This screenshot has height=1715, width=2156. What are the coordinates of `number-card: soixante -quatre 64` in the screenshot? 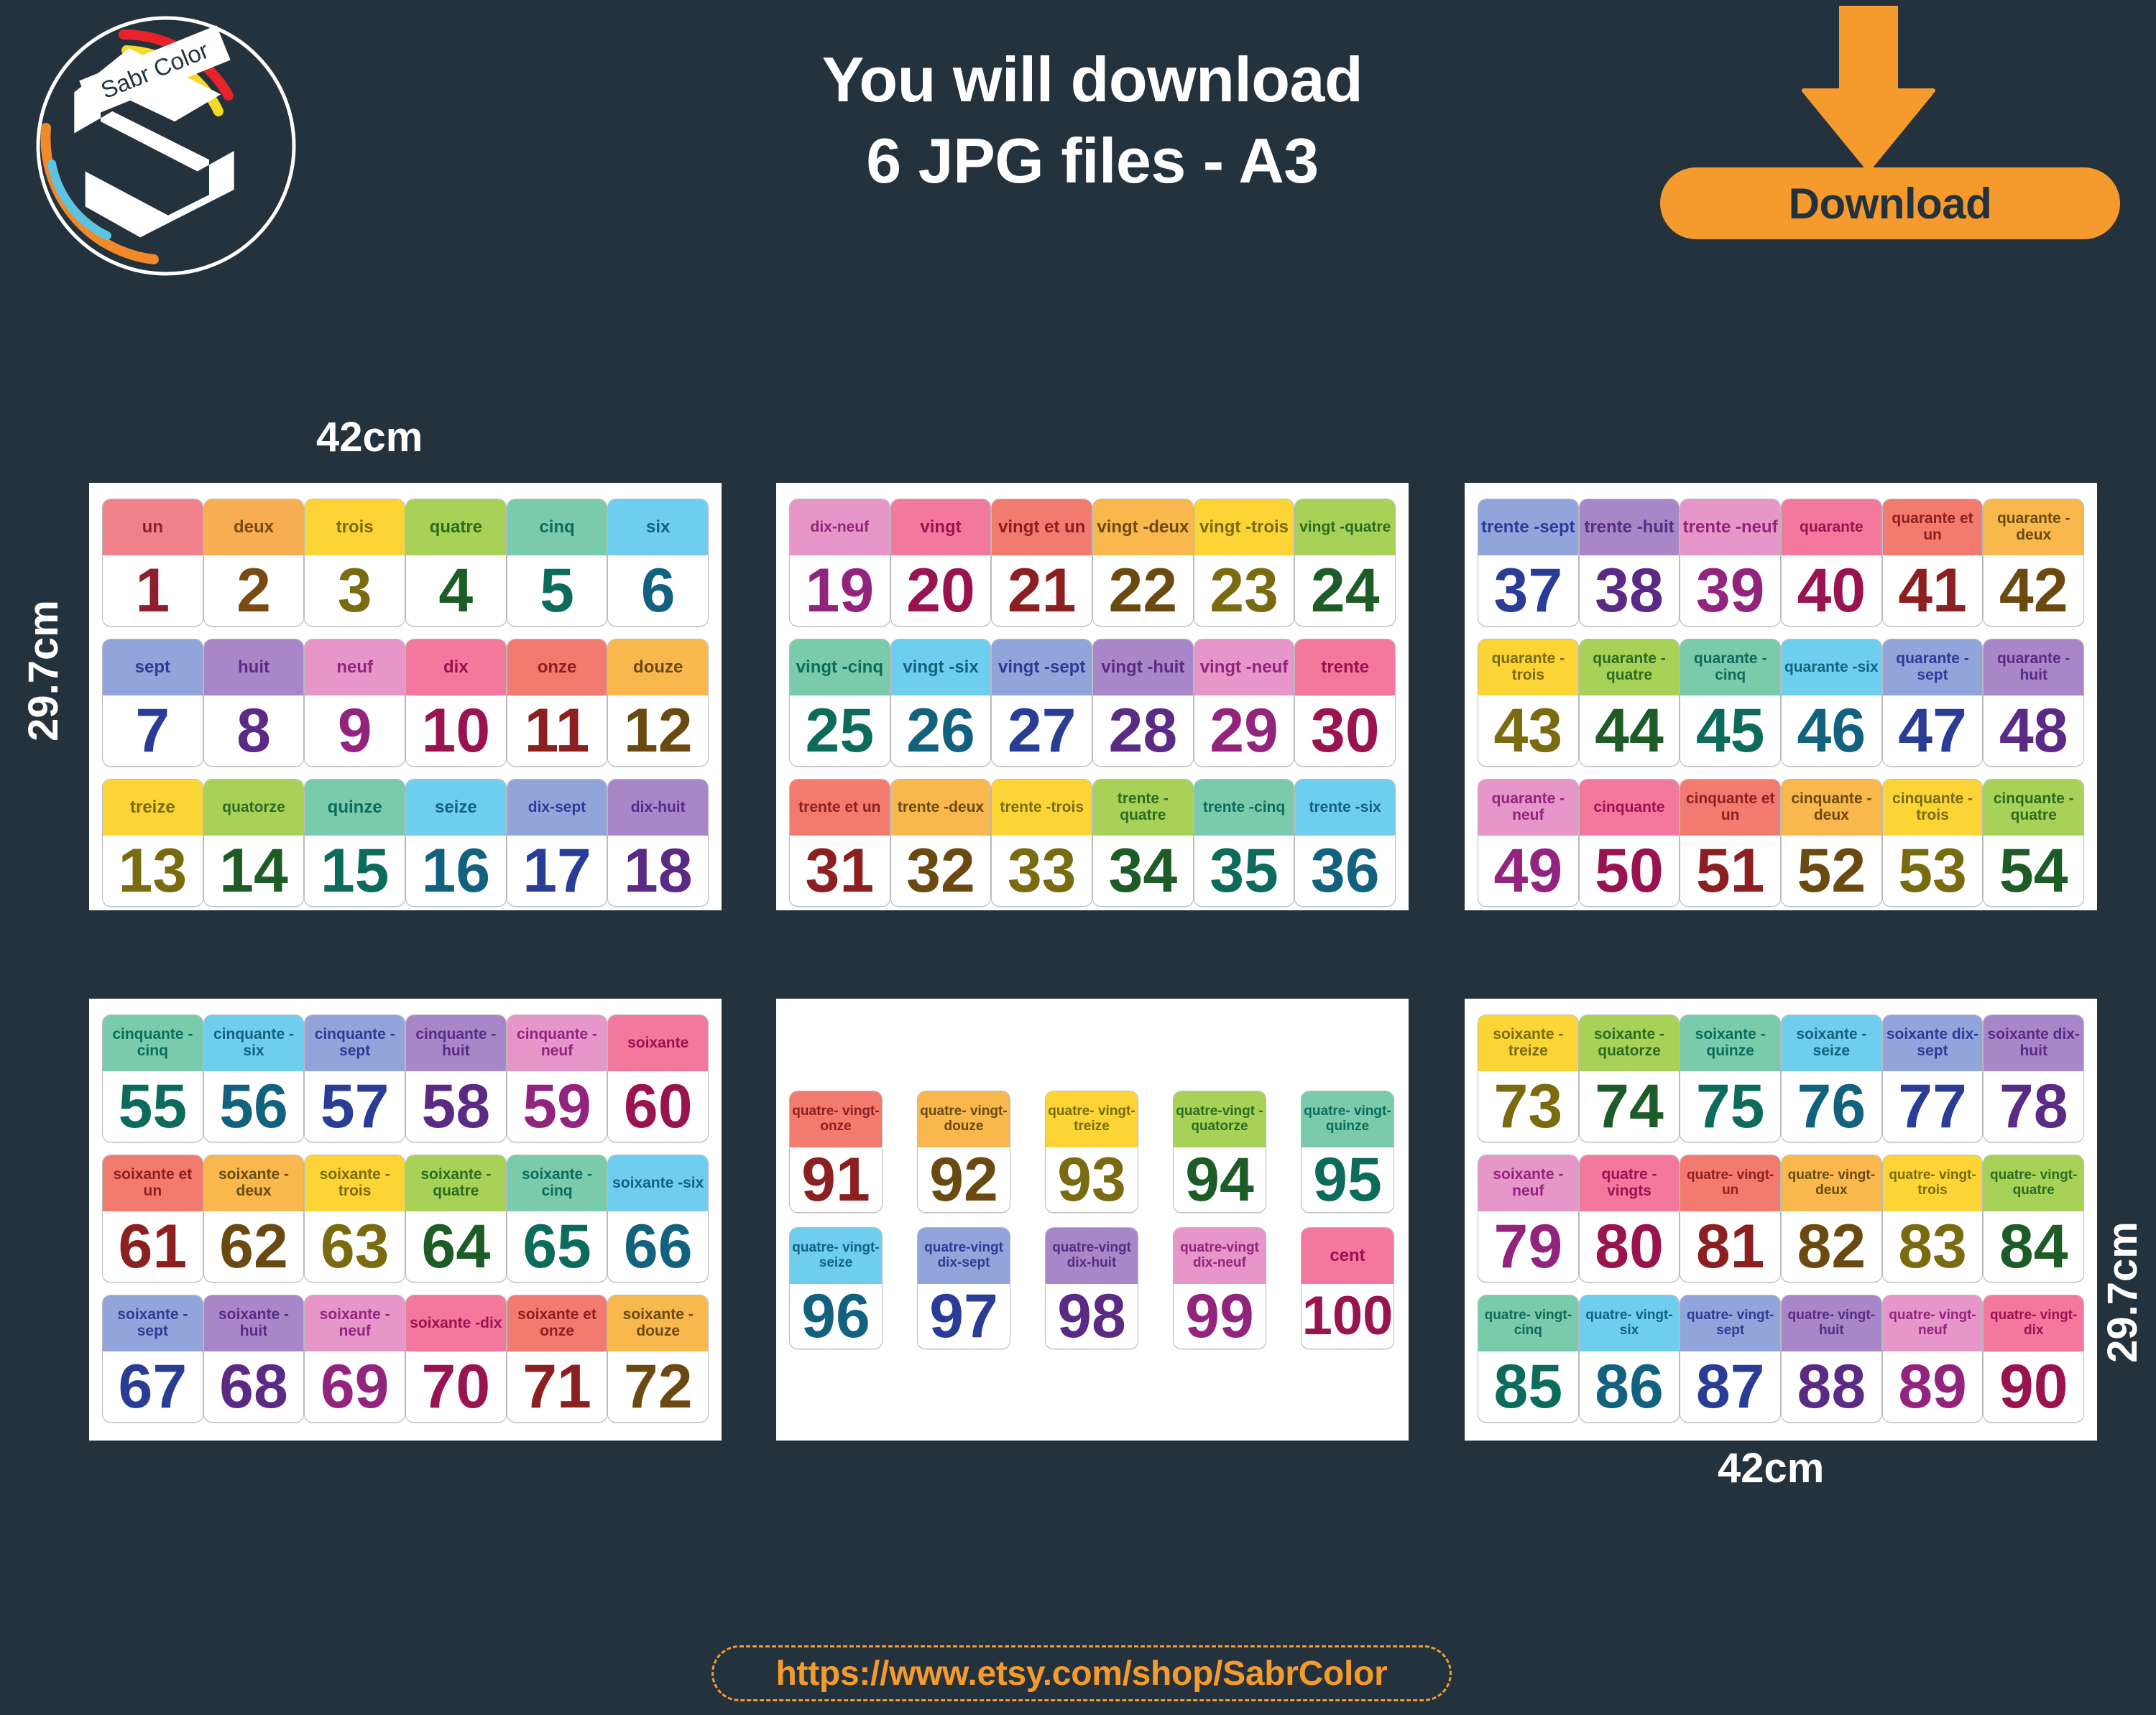 It's located at (456, 1218).